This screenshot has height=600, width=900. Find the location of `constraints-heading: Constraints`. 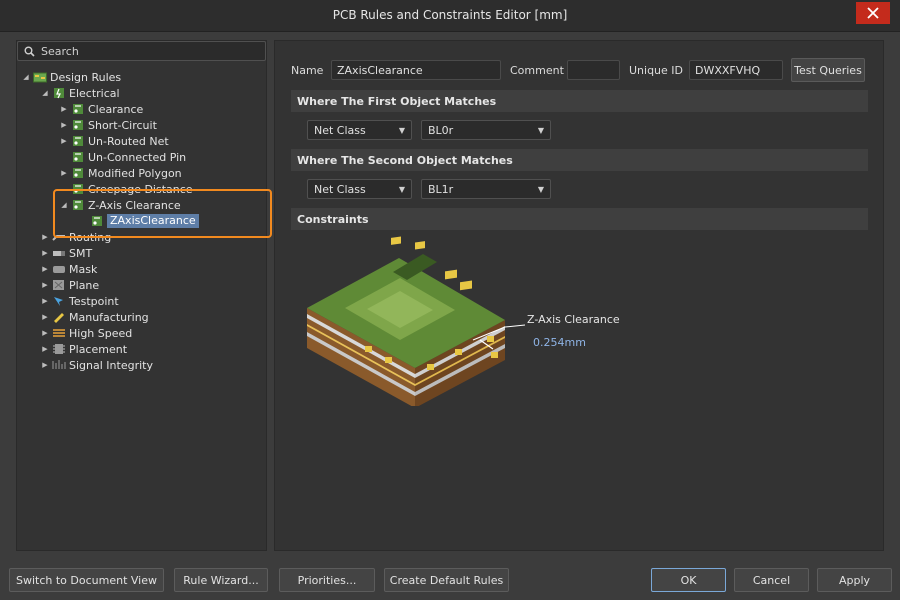

constraints-heading: Constraints is located at coordinates (579, 219).